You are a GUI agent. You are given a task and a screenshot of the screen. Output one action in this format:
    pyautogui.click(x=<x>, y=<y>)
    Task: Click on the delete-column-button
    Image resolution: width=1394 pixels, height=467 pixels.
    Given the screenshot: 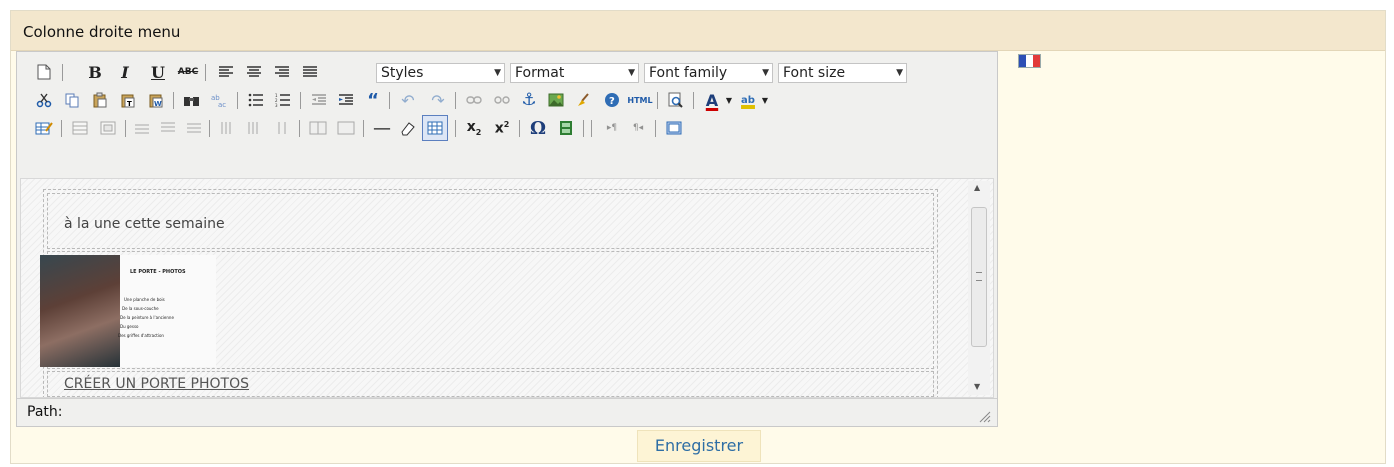 What is the action you would take?
    pyautogui.click(x=282, y=128)
    